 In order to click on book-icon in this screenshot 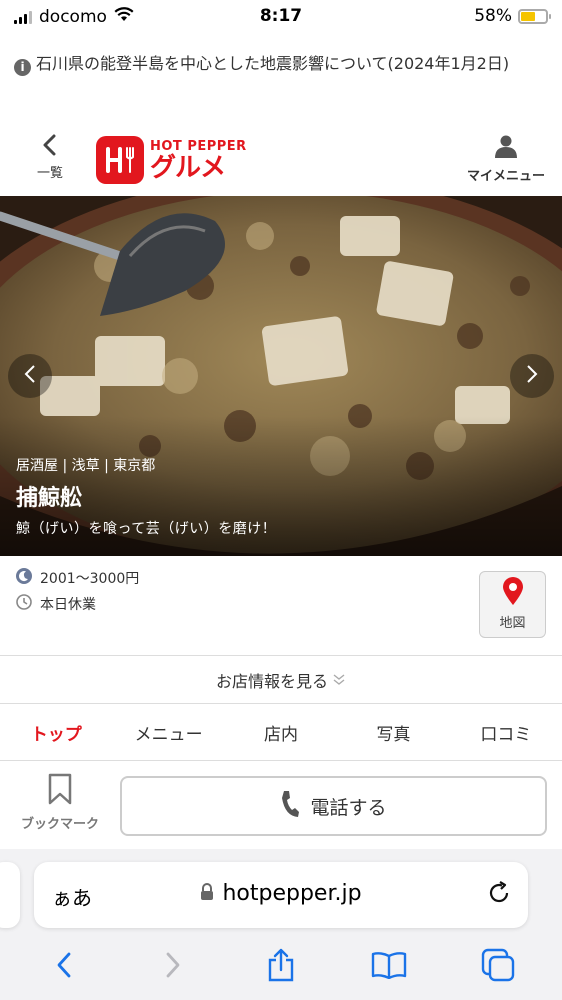, I will do `click(389, 967)`.